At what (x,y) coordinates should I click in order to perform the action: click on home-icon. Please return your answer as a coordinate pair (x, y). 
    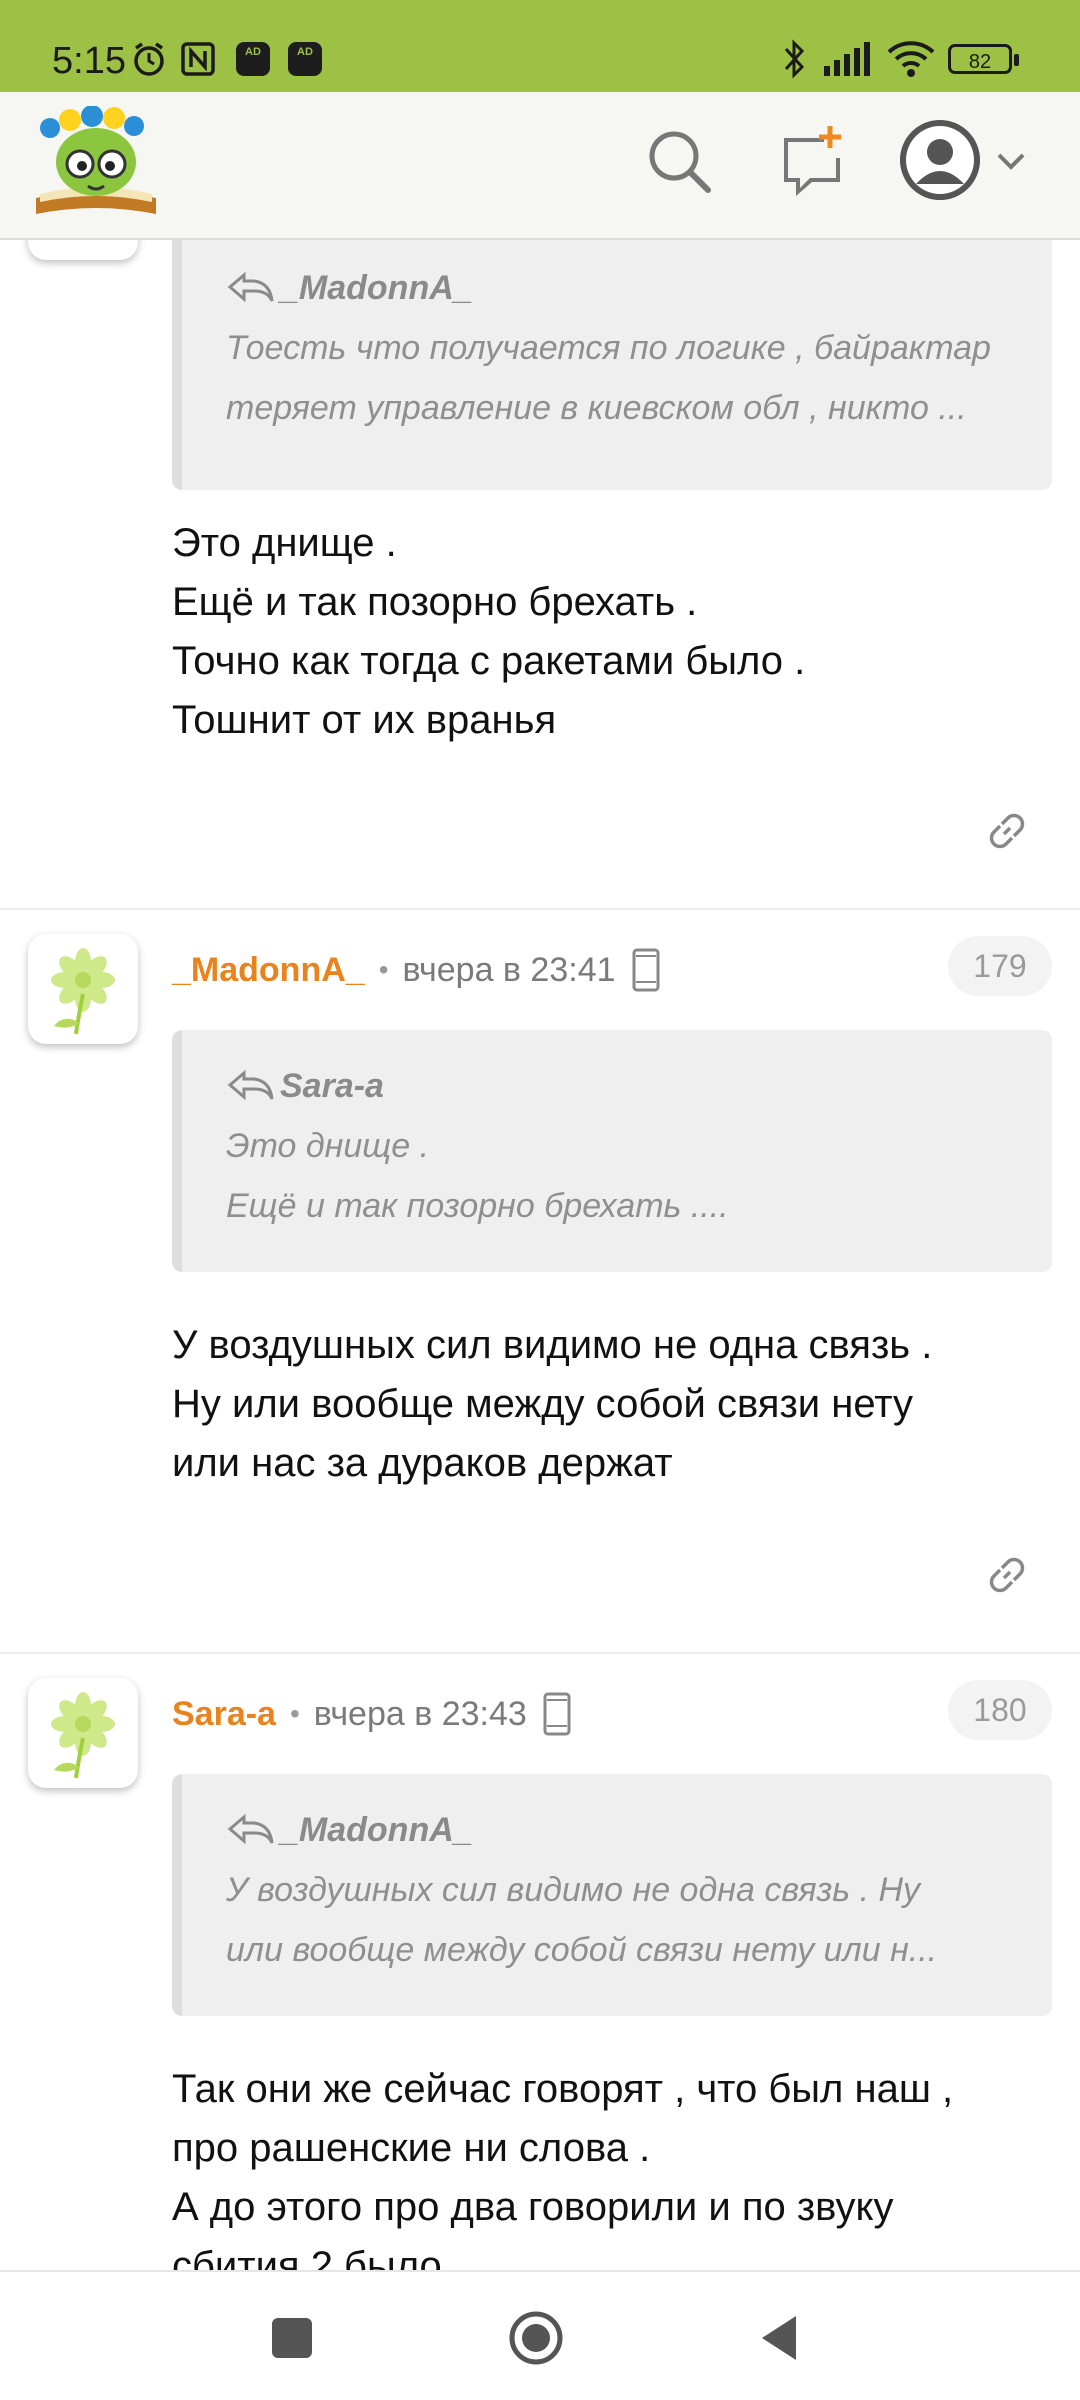
    Looking at the image, I should click on (536, 2338).